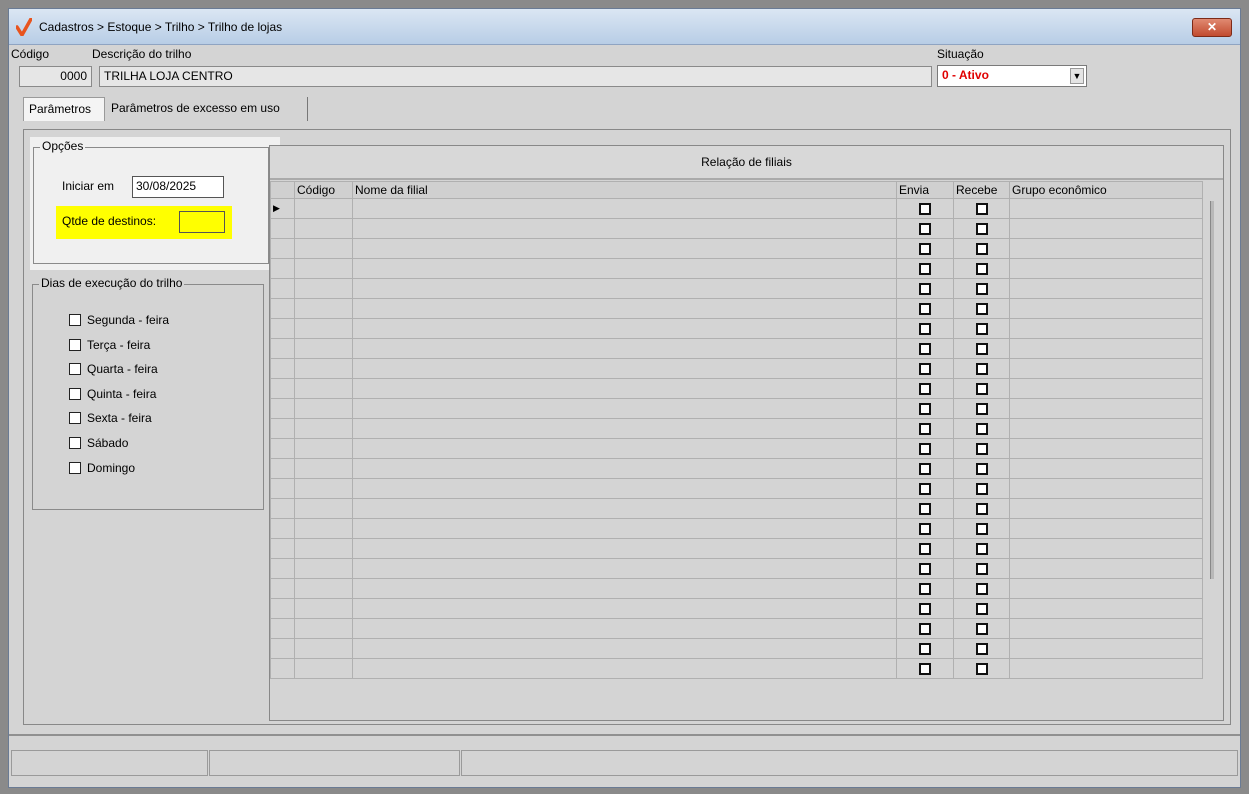  What do you see at coordinates (64, 109) in the screenshot?
I see `tab-parametros: Parâmetros` at bounding box center [64, 109].